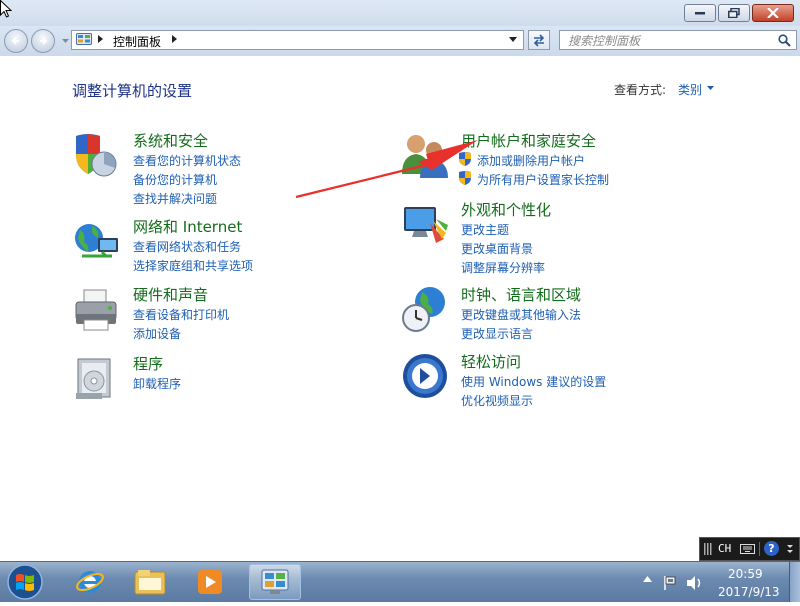  I want to click on control-panel-icon, so click(275, 581).